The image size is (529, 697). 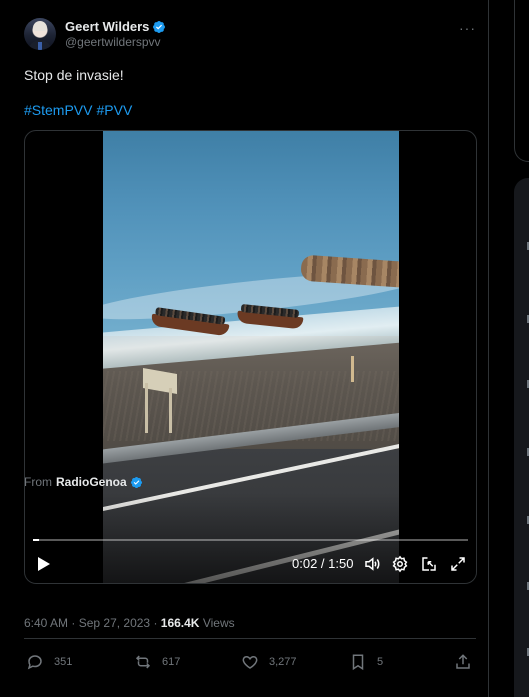 I want to click on author-name: Geert Wilders, so click(x=107, y=26).